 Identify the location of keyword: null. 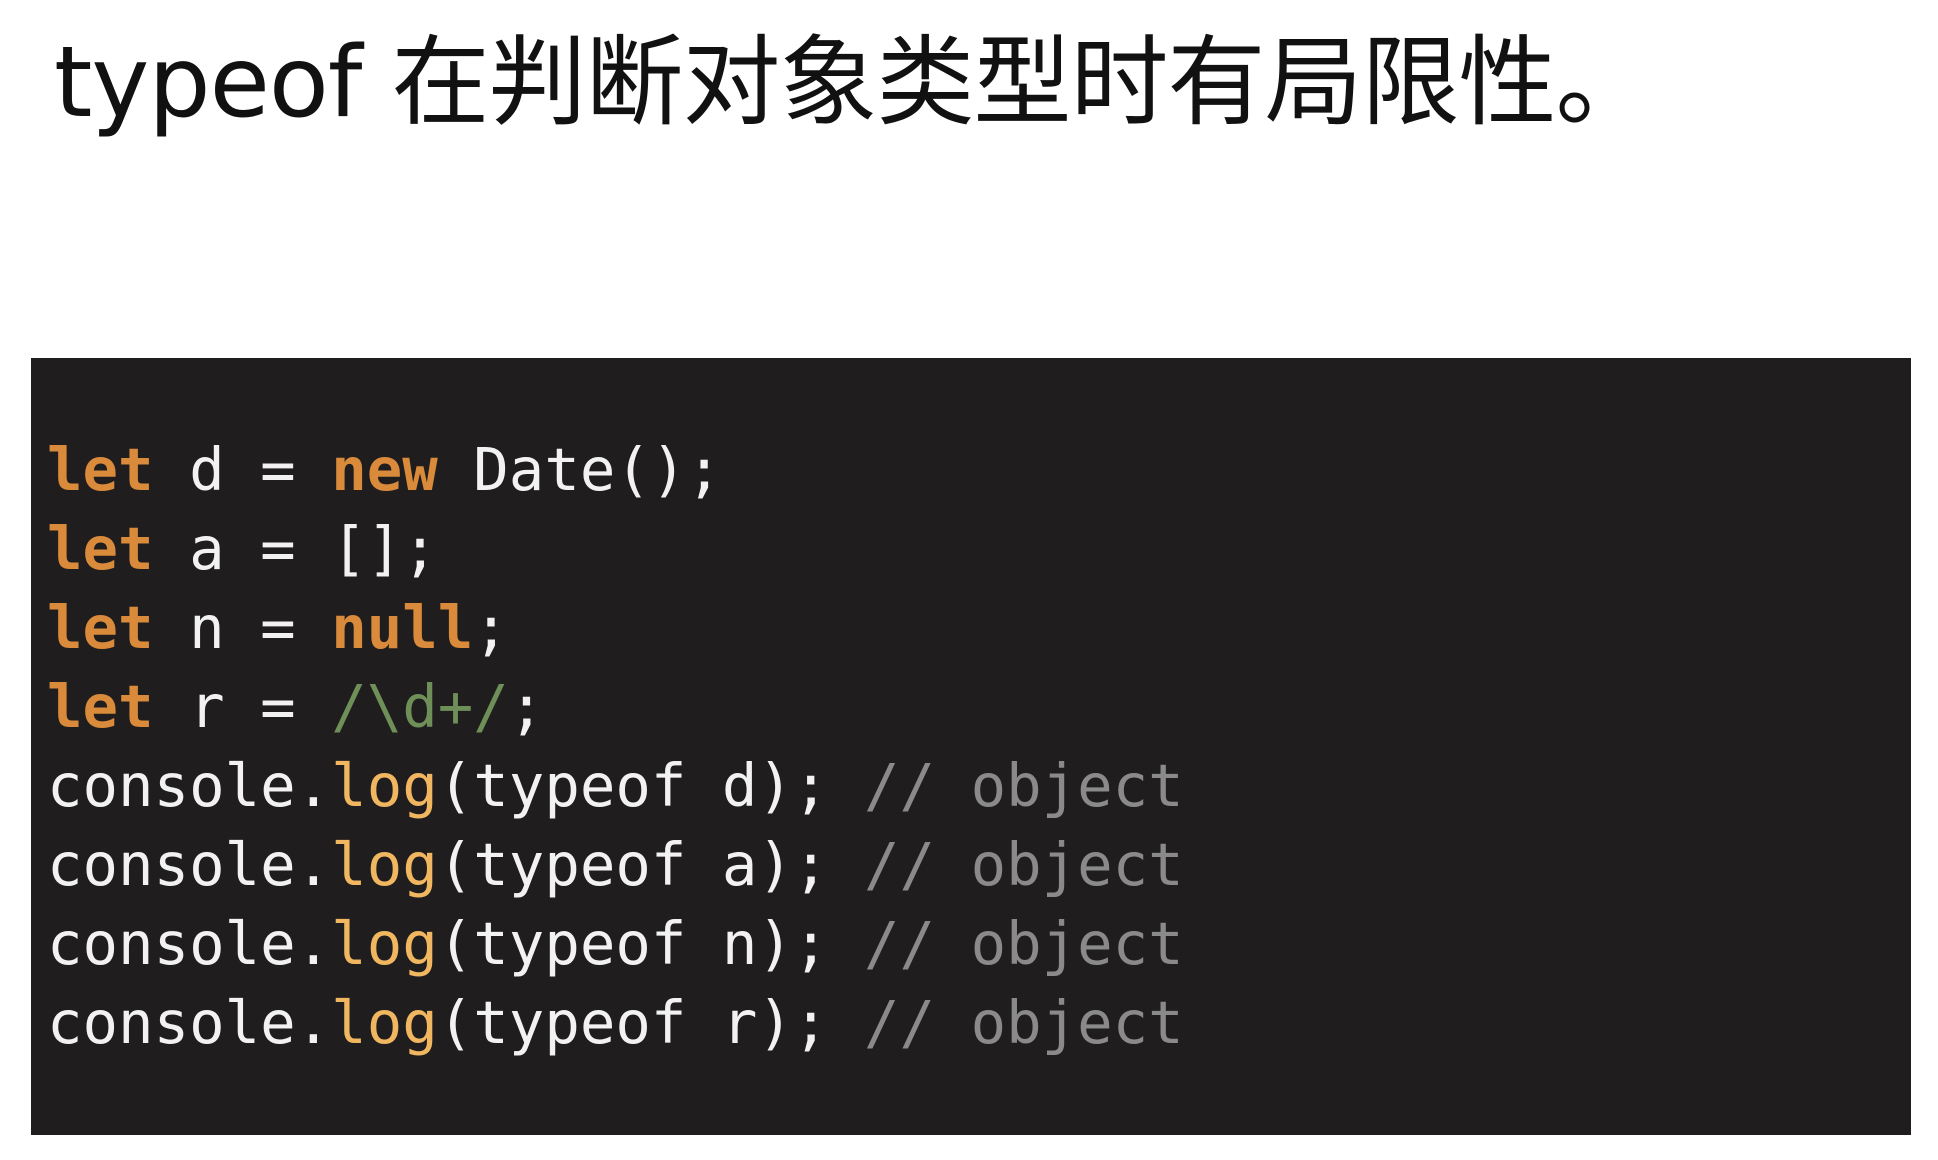
(402, 627).